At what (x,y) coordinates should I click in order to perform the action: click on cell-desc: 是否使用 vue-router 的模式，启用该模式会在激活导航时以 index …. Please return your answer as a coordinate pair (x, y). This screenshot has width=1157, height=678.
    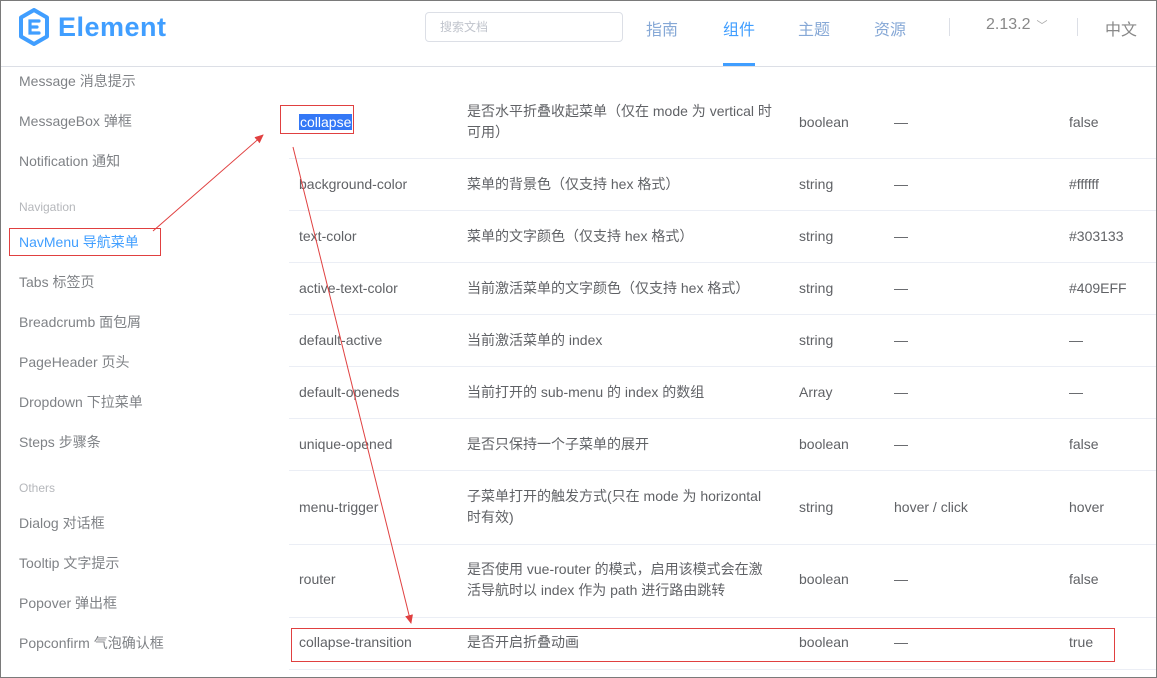
    Looking at the image, I should click on (615, 579).